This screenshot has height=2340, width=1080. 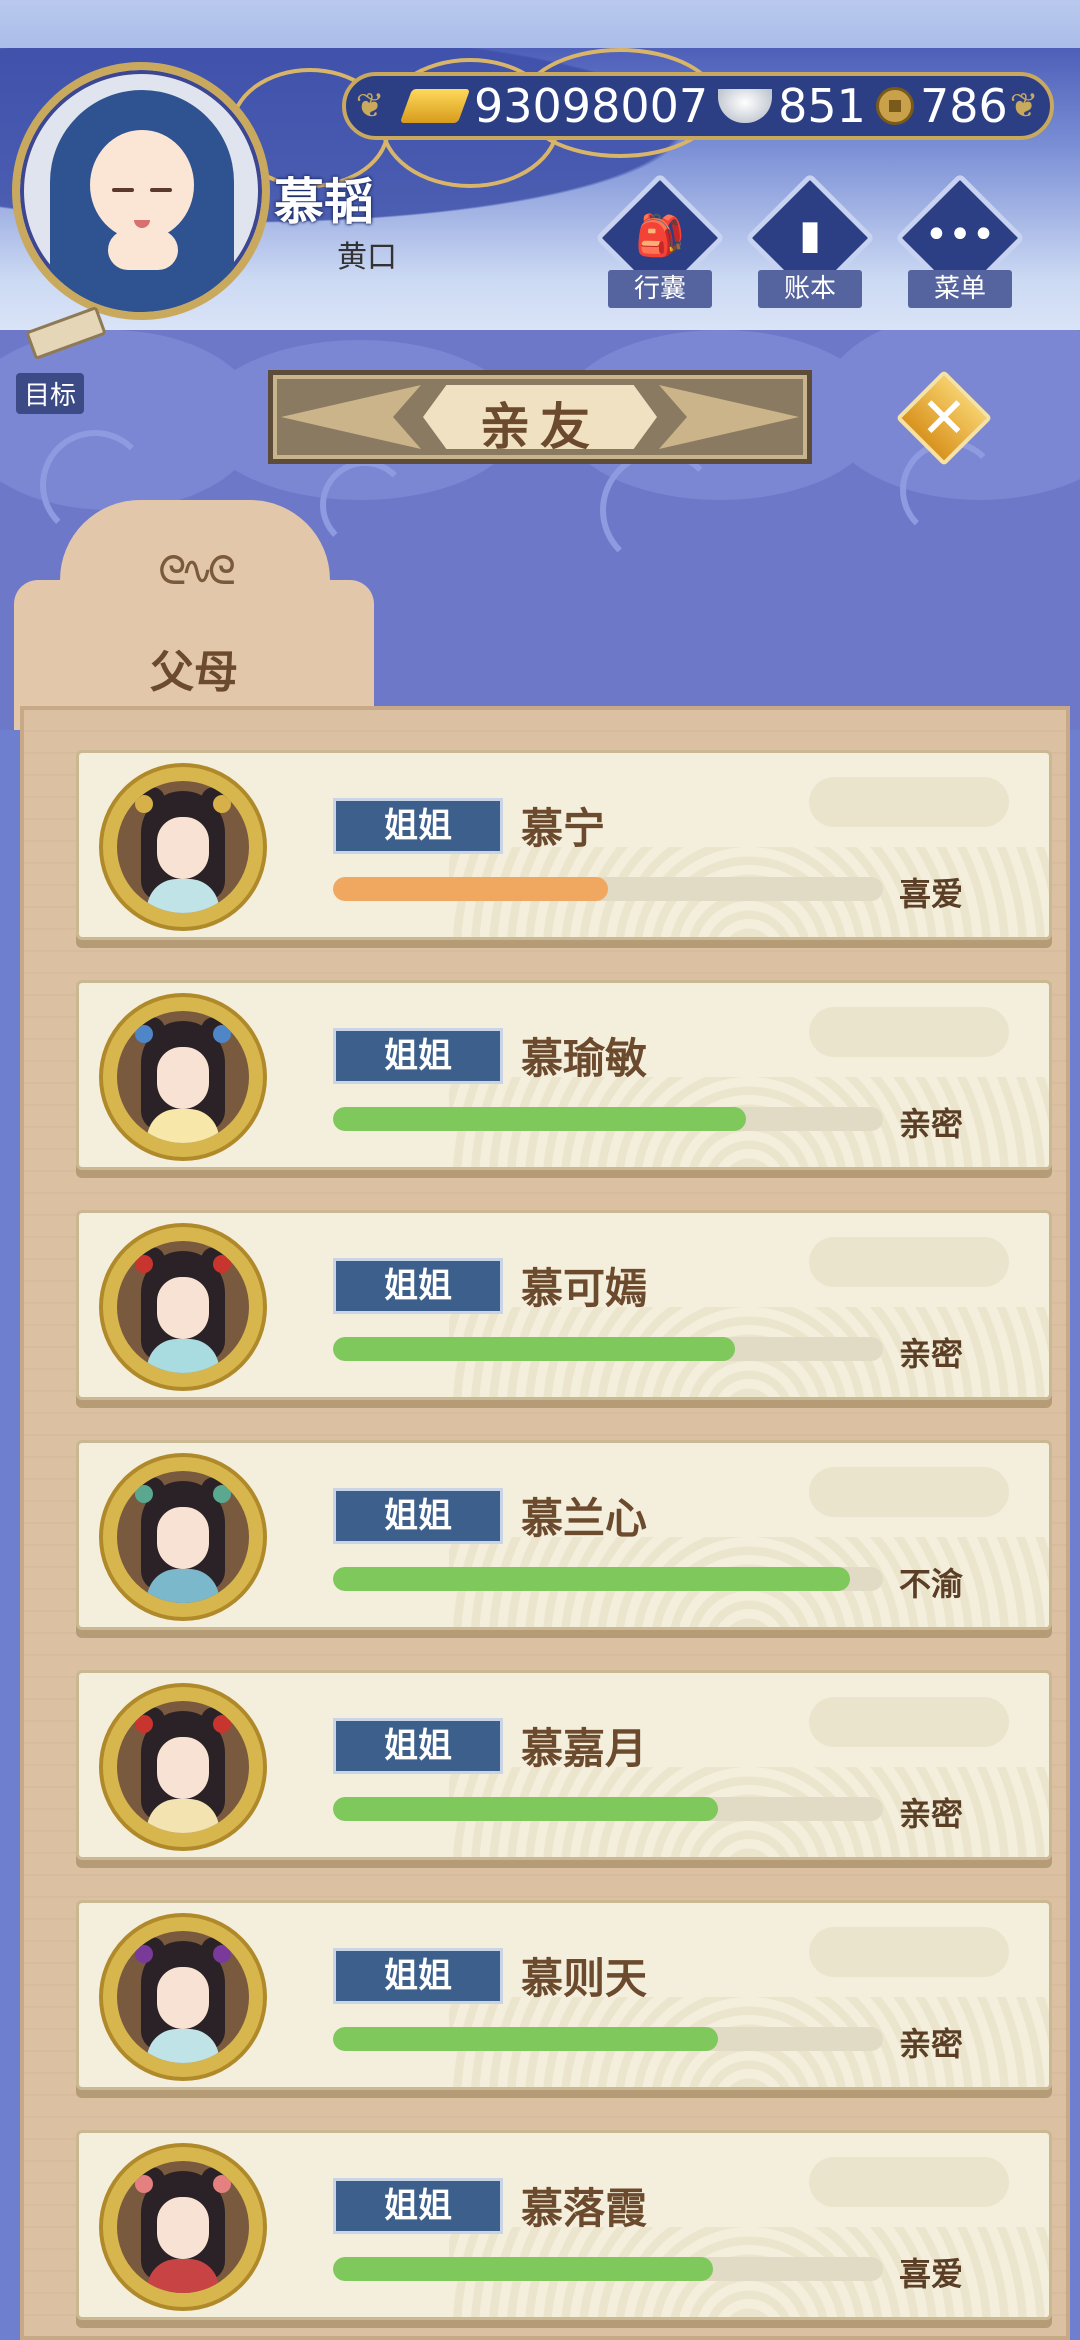 I want to click on silver-value: 851, so click(x=822, y=106).